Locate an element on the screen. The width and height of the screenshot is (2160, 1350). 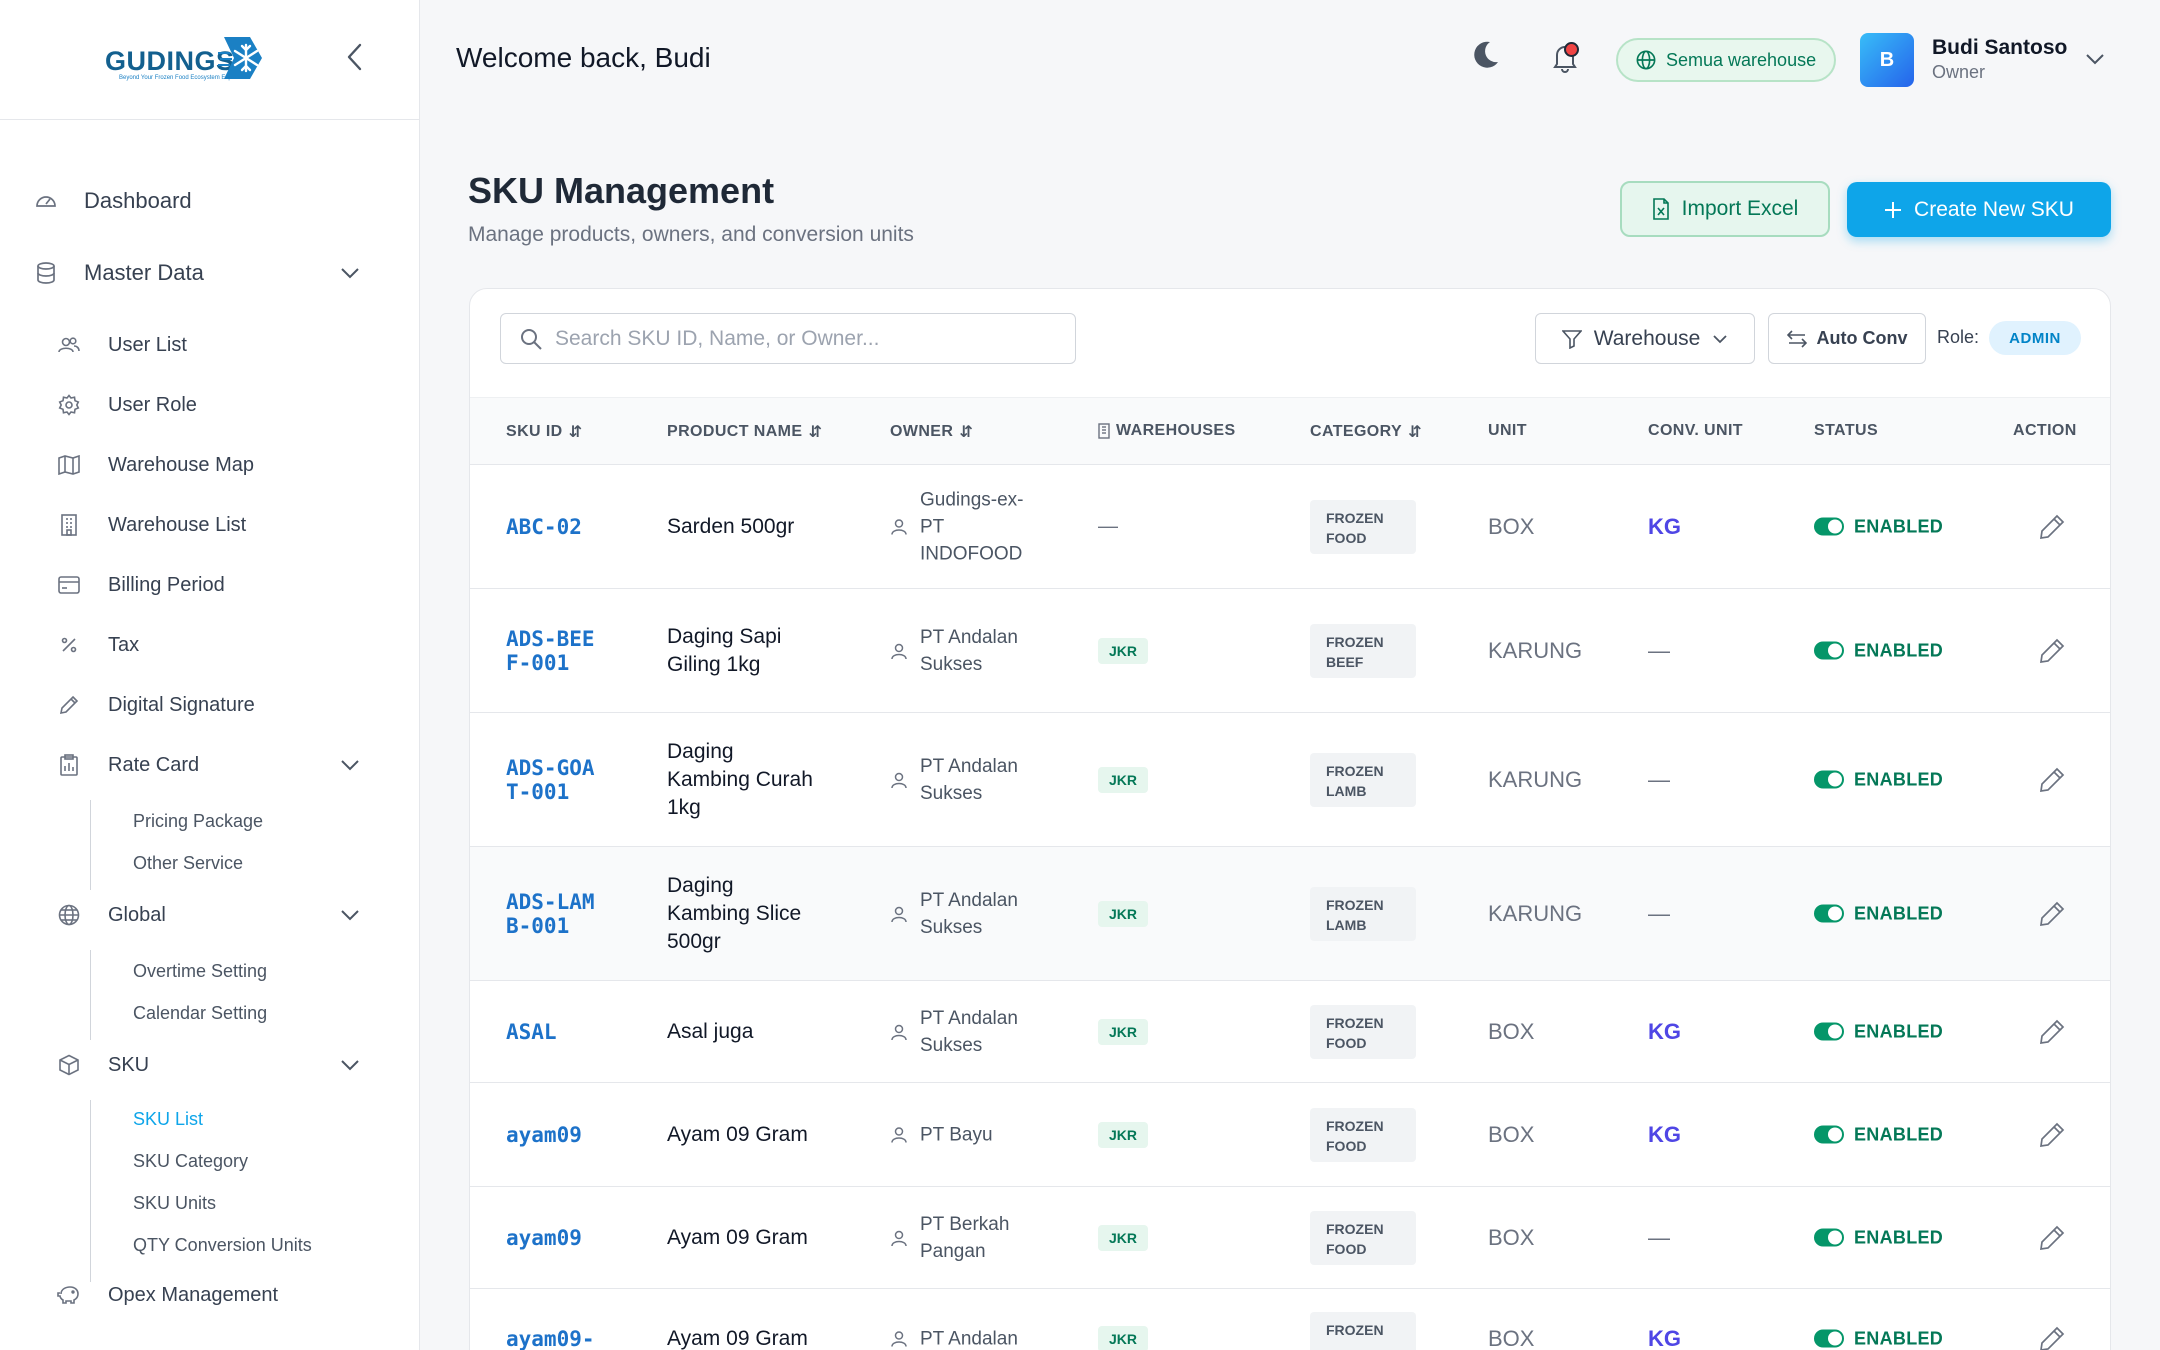
sidebar-item-qty-conversion-units: QTY Conversion Units is located at coordinates (210, 1245).